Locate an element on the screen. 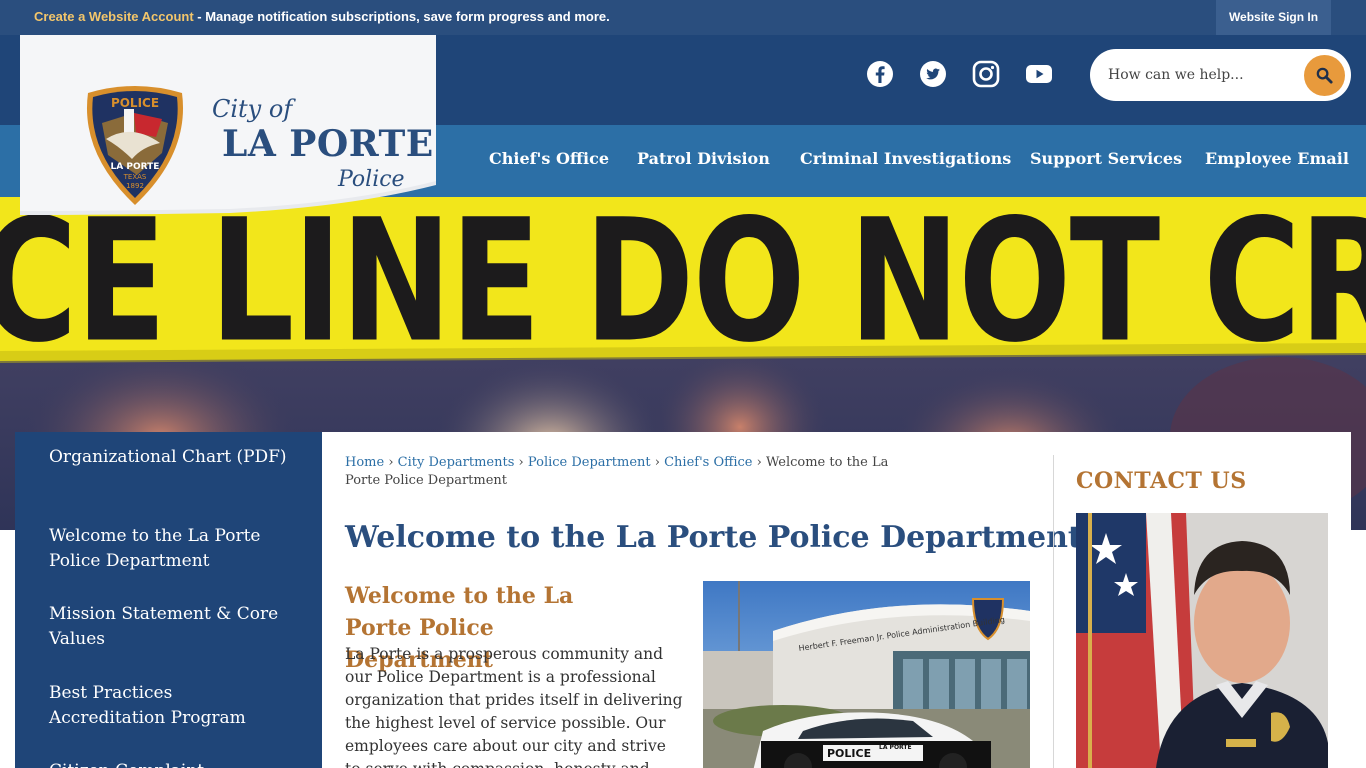 Image resolution: width=1366 pixels, height=768 pixels. search-button is located at coordinates (1324, 75).